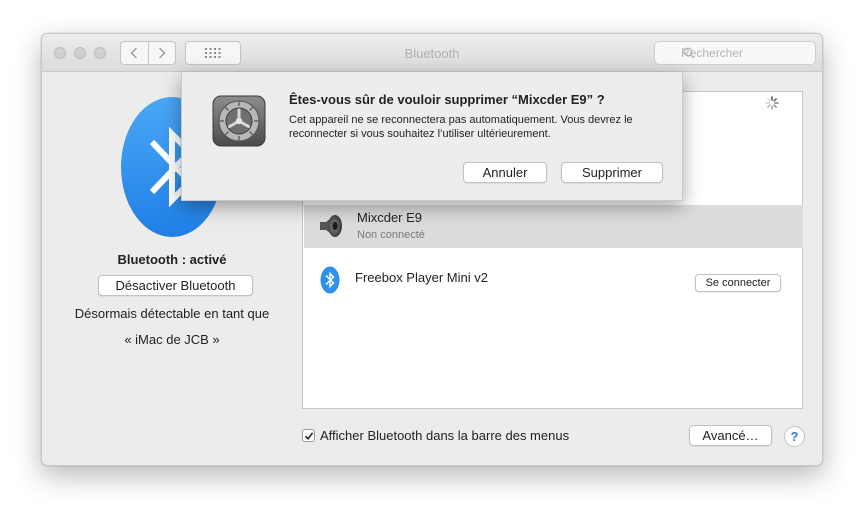 The image size is (864, 516). I want to click on computer-name: « iMac de JCB », so click(172, 339).